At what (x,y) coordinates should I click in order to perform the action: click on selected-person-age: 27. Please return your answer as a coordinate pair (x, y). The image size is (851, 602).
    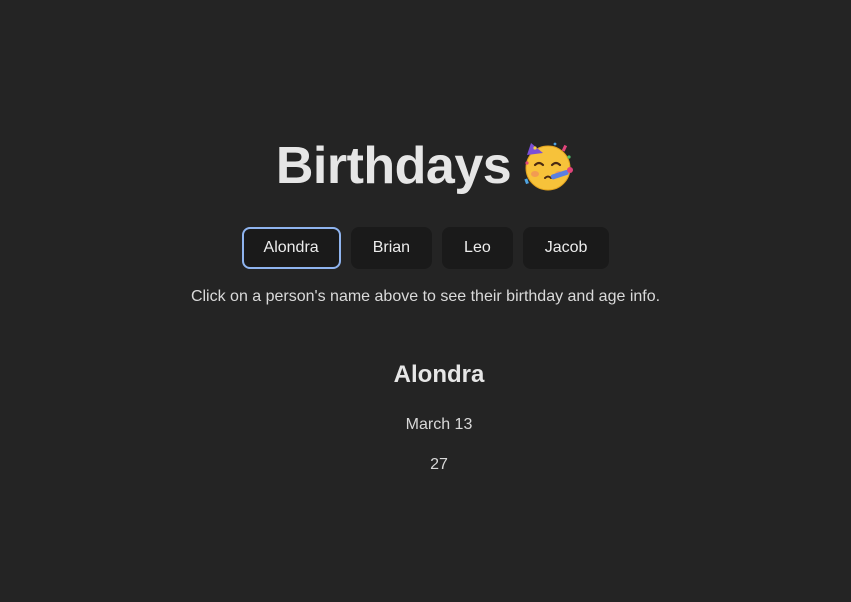
    Looking at the image, I should click on (439, 464).